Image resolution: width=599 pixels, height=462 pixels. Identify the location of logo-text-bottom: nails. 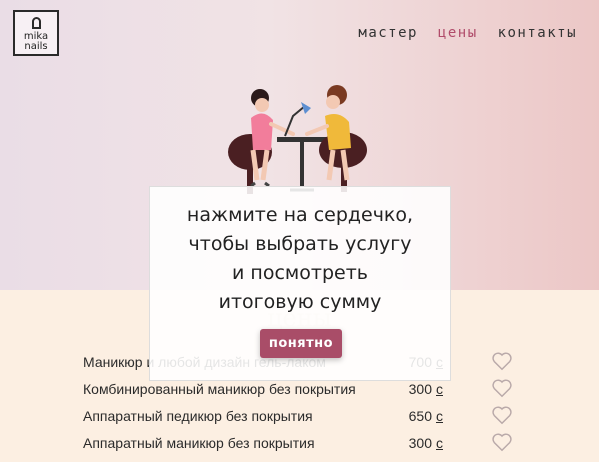
(36, 46).